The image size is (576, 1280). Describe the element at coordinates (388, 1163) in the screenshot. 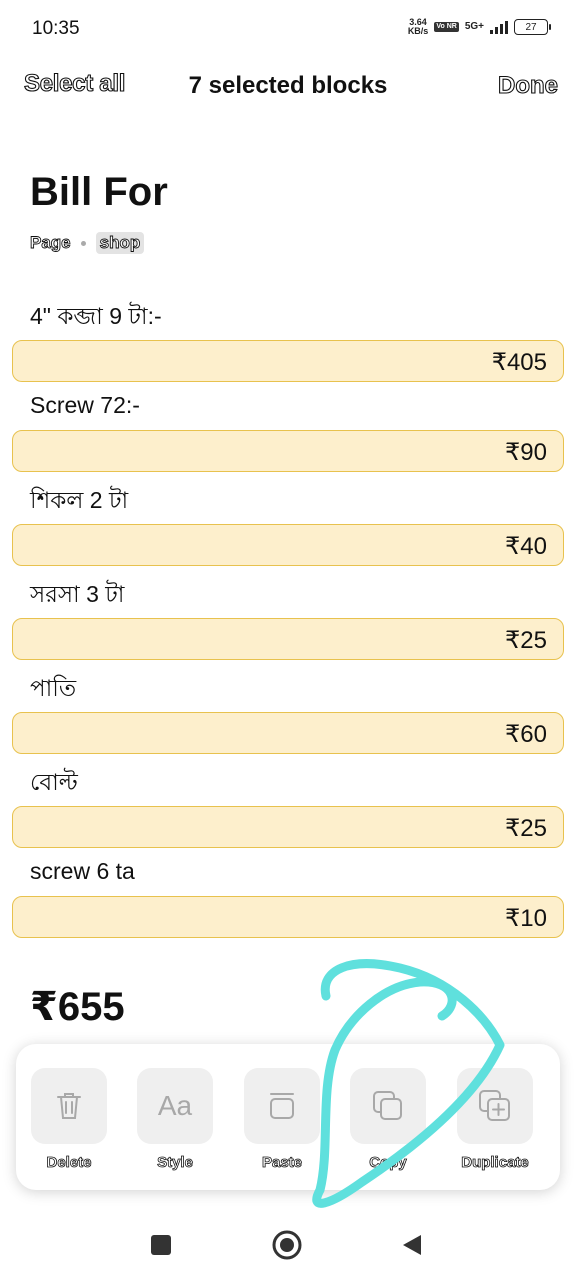

I see `copy-label: Copy` at that location.